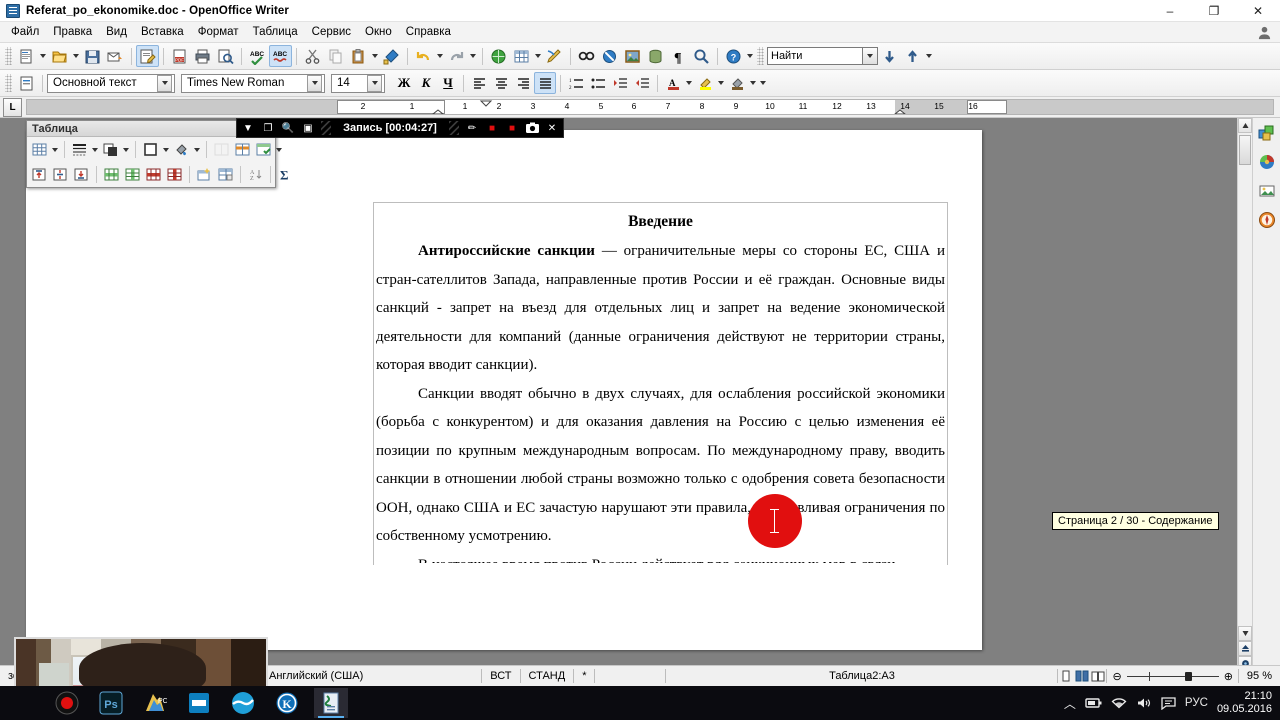 Image resolution: width=1280 pixels, height=720 pixels. I want to click on recorder-camera-icon, so click(532, 128).